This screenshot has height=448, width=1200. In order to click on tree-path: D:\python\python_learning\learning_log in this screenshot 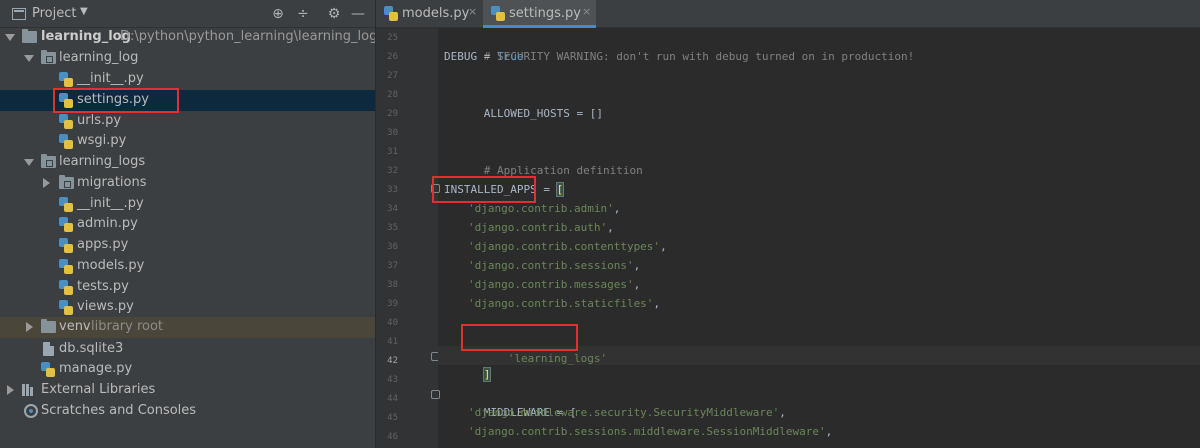, I will do `click(249, 36)`.